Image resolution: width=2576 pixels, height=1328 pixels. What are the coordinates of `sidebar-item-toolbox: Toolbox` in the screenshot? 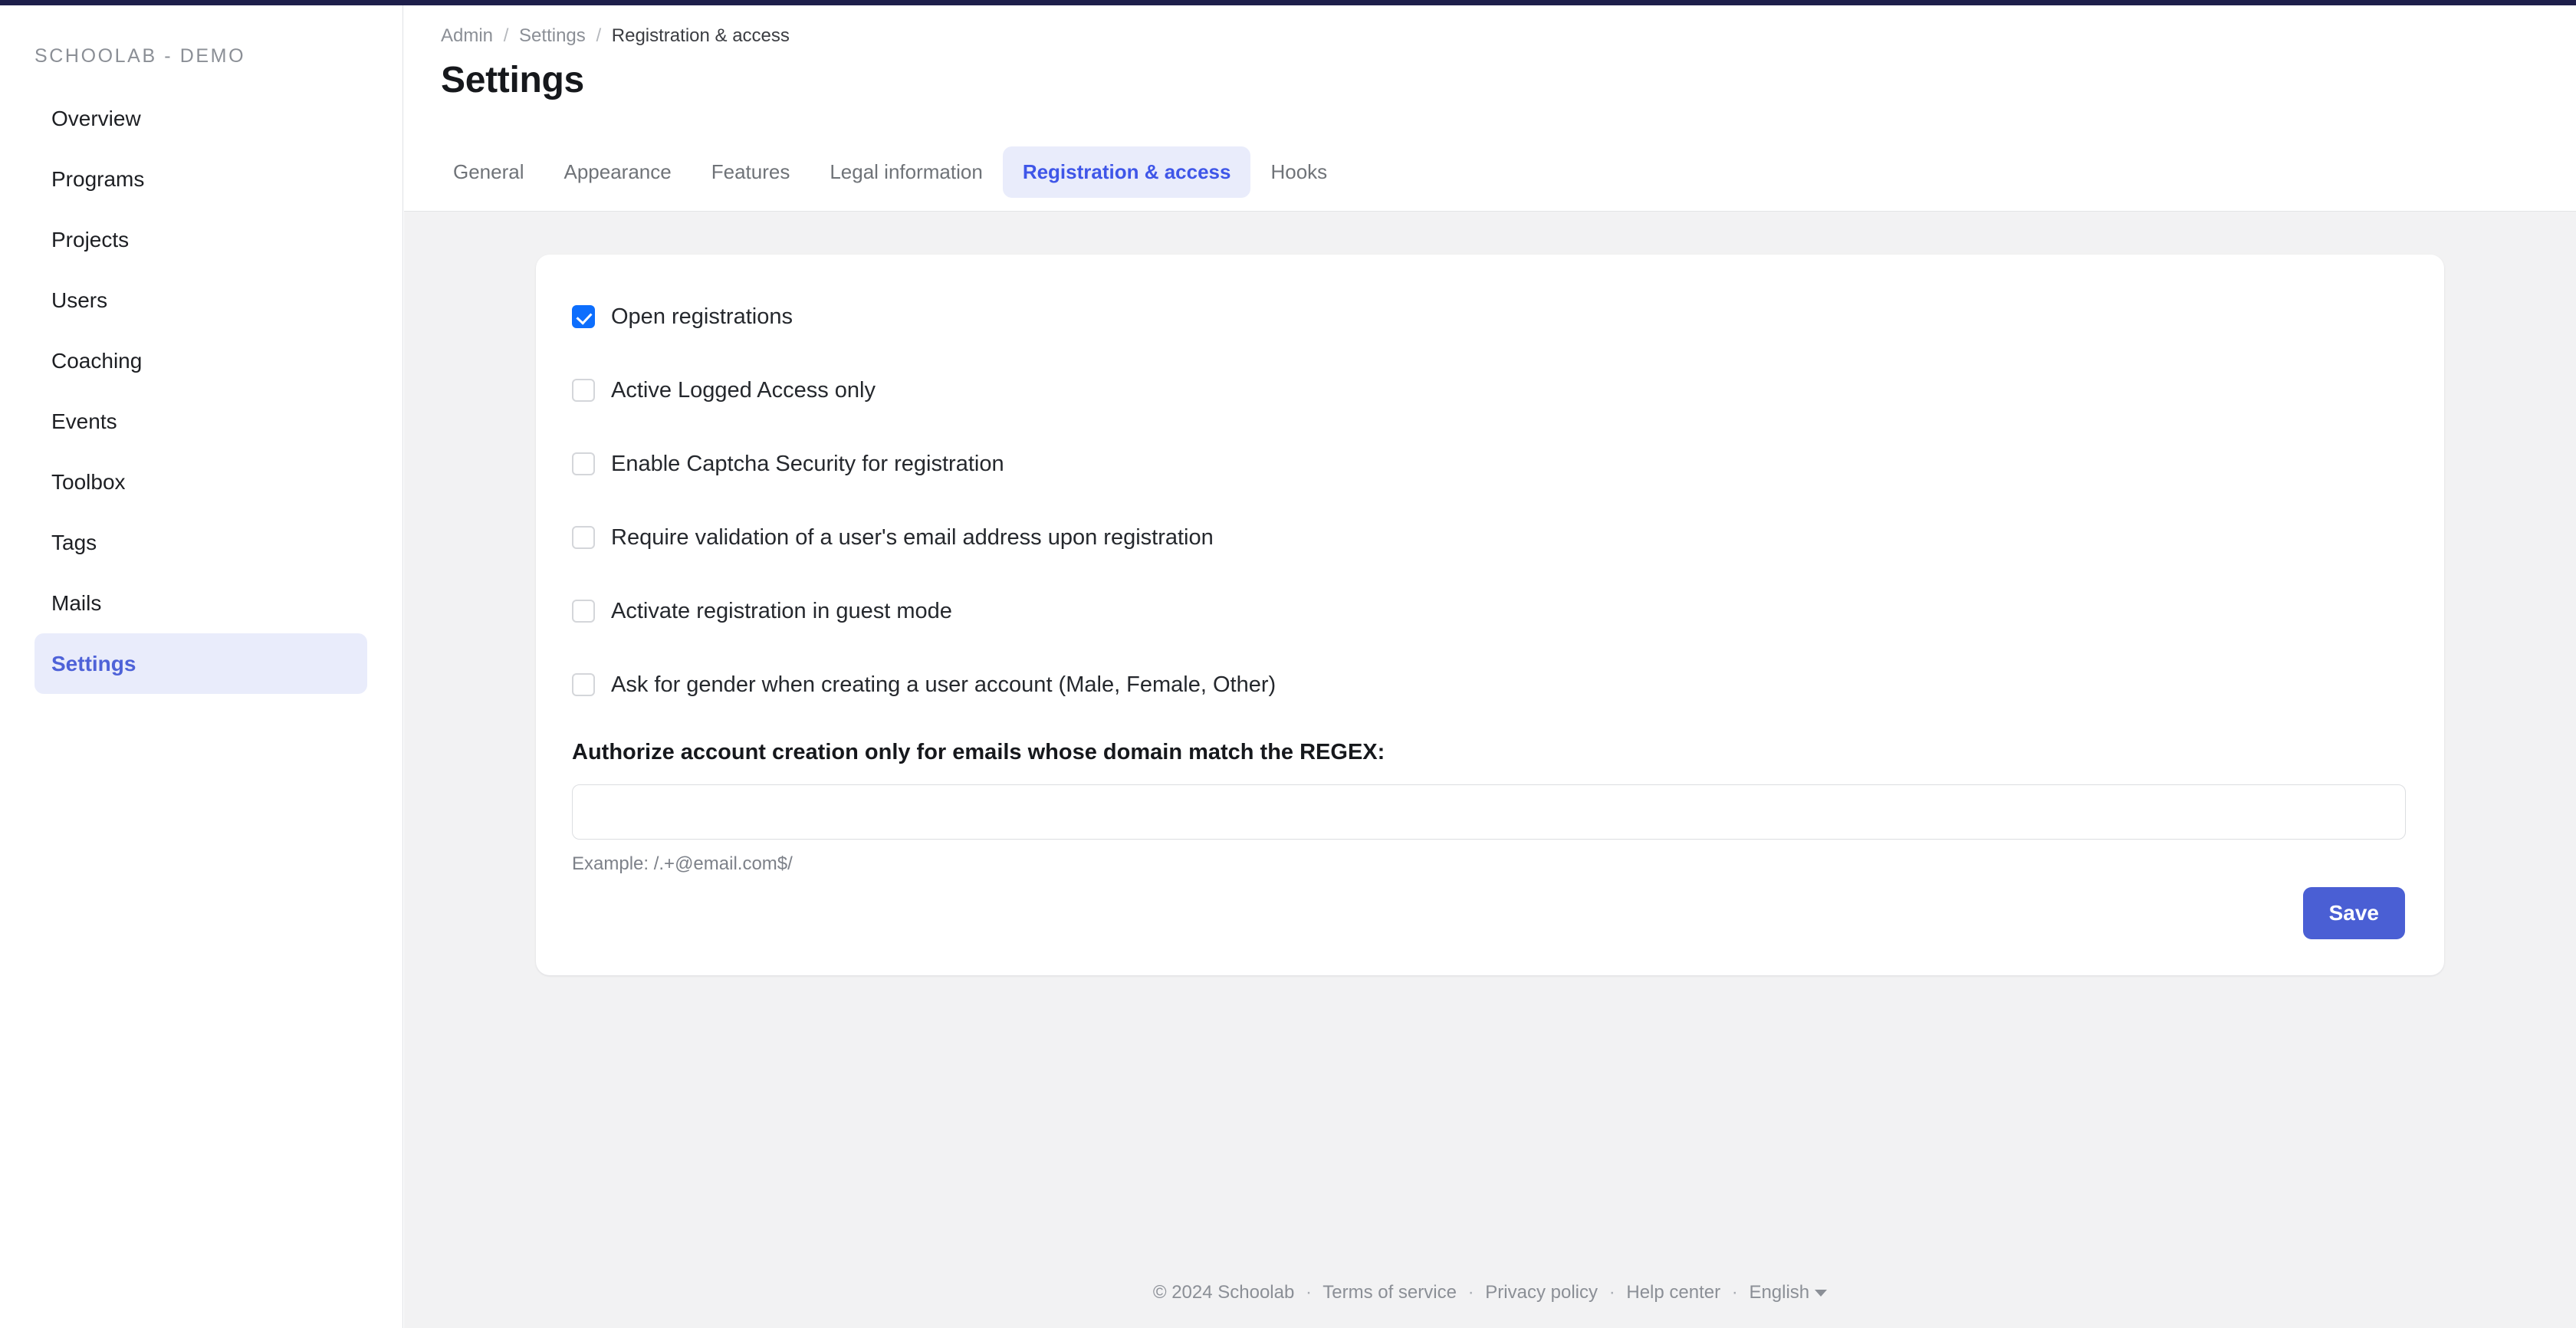 It's located at (201, 482).